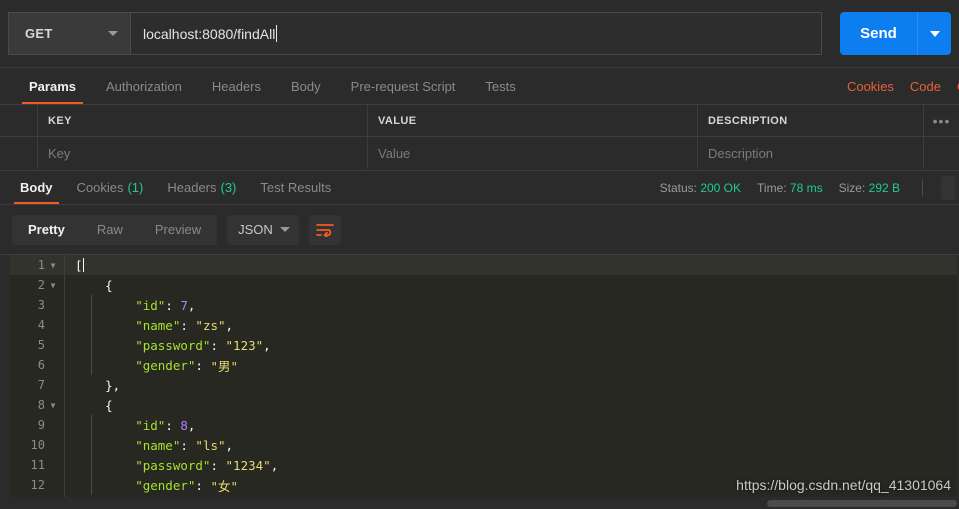 The image size is (959, 509). I want to click on tab-authorization: Authorization, so click(144, 86).